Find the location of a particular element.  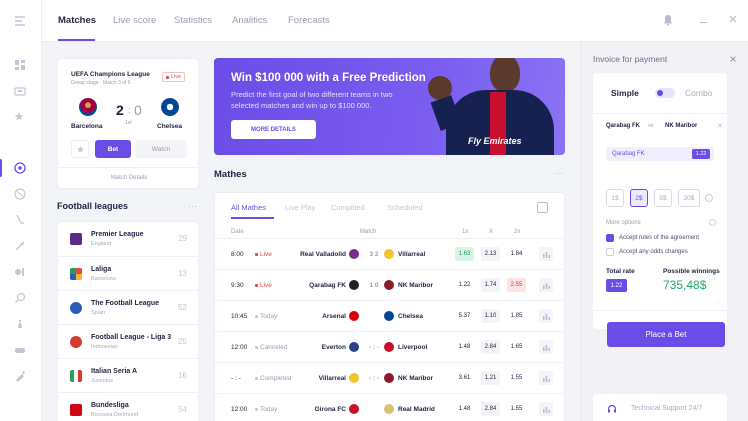

league-name: Football League - Liga 3 is located at coordinates (131, 337).